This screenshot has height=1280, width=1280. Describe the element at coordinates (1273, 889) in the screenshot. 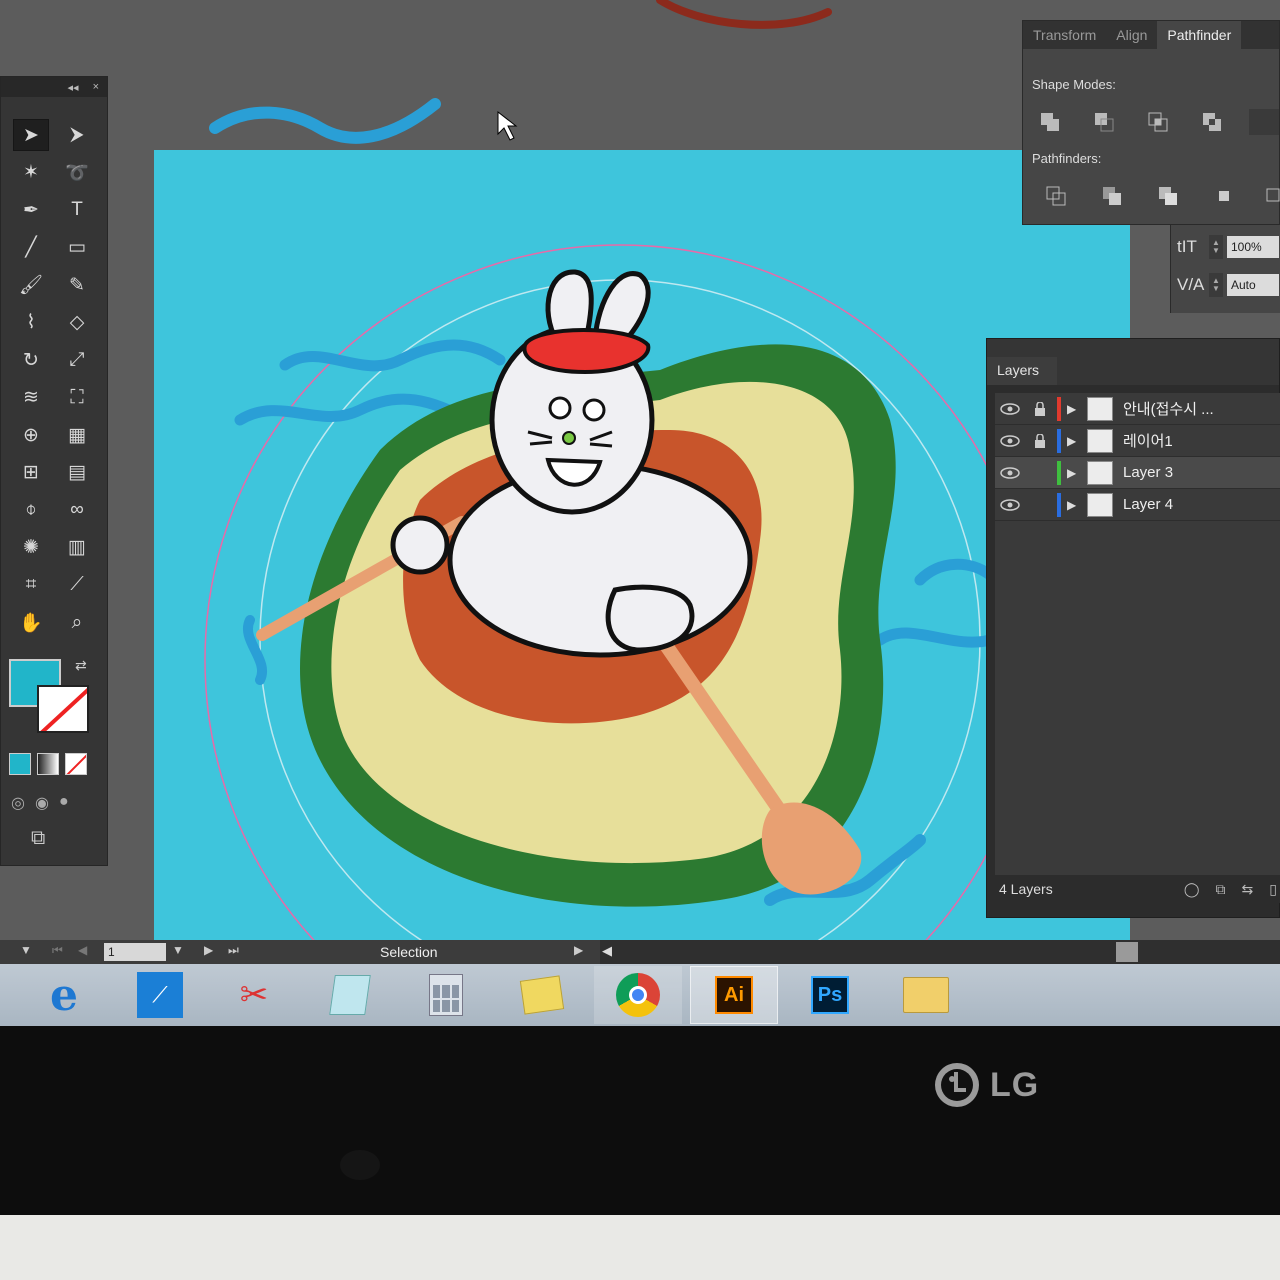

I see `delete-layer-icon: ▯` at that location.